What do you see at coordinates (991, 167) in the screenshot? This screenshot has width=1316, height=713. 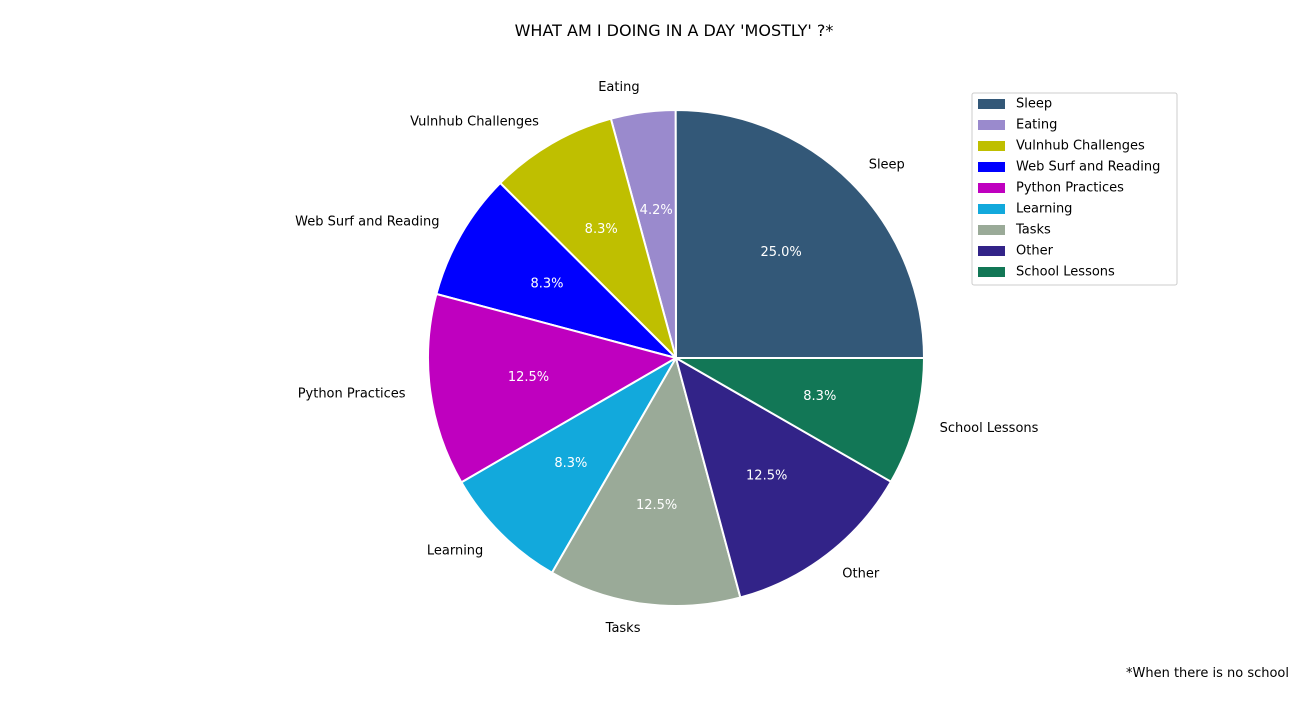 I see `legend-swatch-web-surf-and-reading` at bounding box center [991, 167].